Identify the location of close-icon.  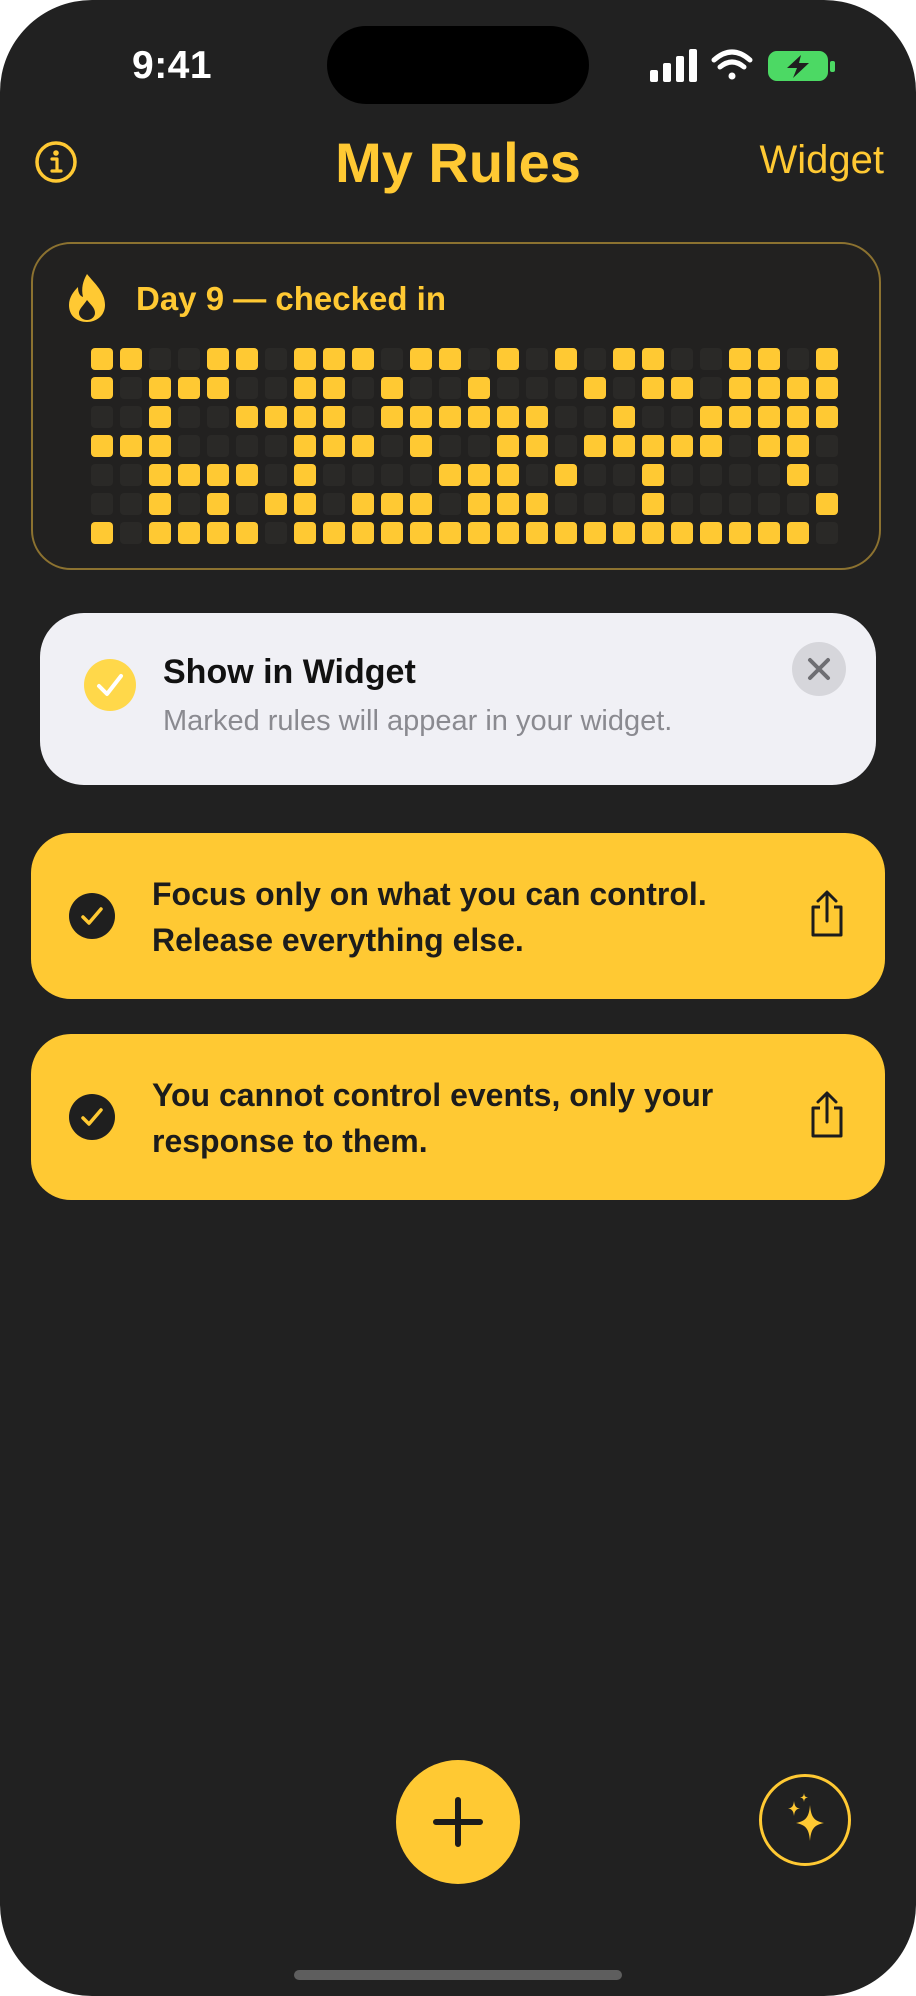
(819, 669).